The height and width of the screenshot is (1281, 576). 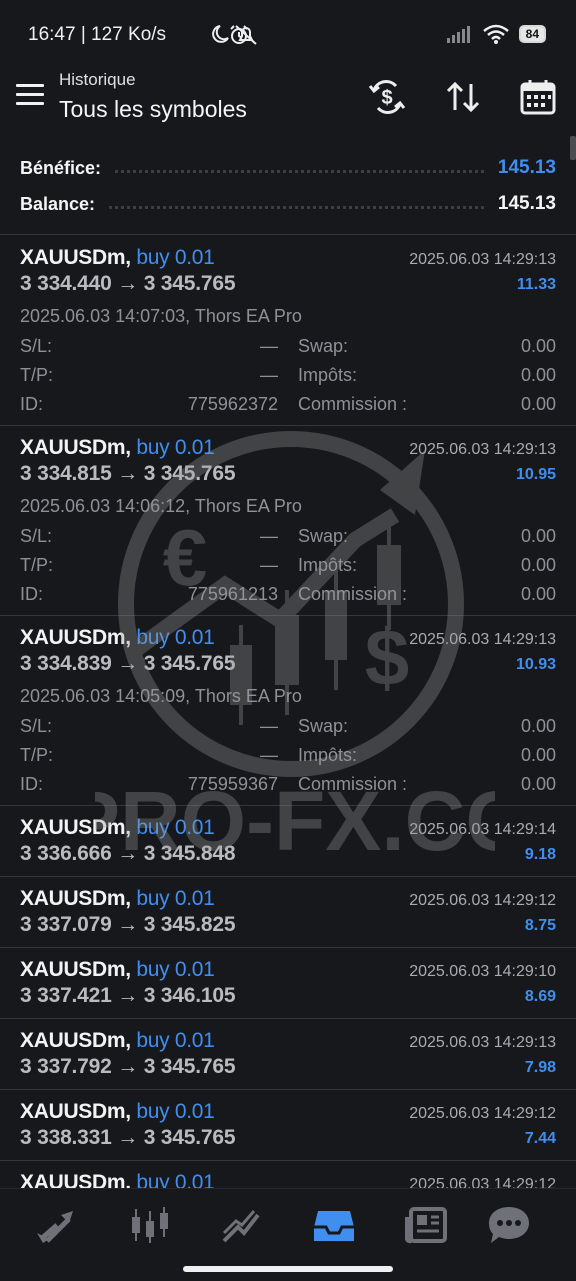 I want to click on chart-icon, so click(x=242, y=1225).